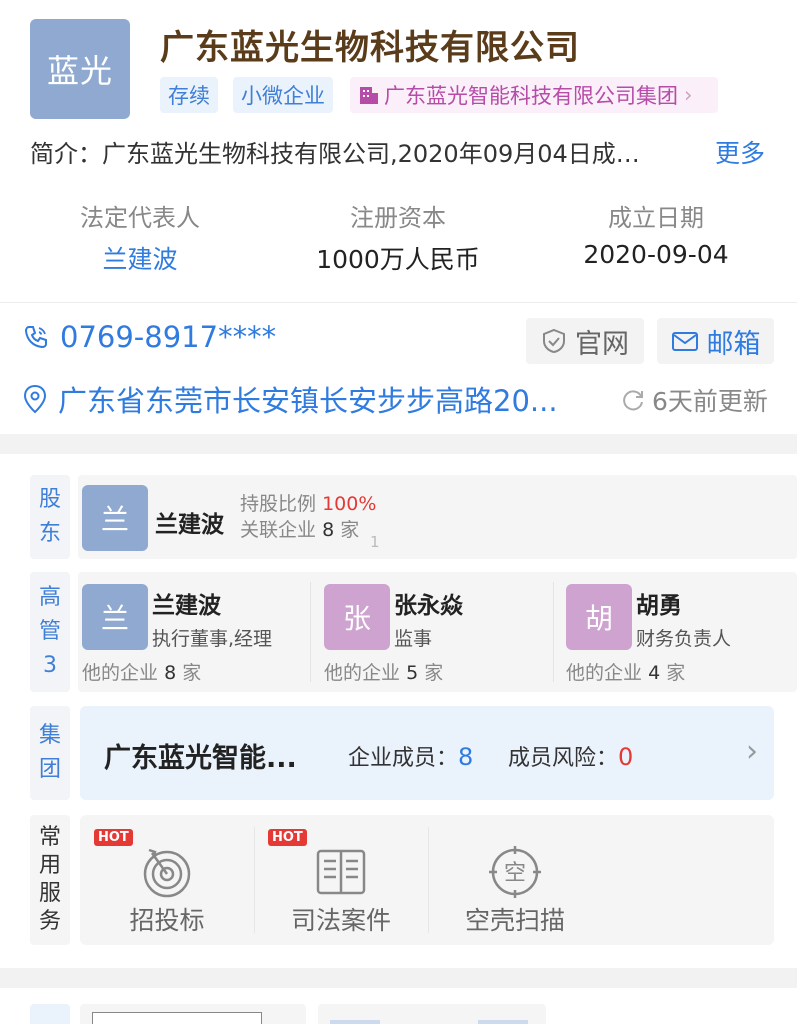 The width and height of the screenshot is (797, 1024). What do you see at coordinates (50, 880) in the screenshot?
I see `services-side-label: 常用服务` at bounding box center [50, 880].